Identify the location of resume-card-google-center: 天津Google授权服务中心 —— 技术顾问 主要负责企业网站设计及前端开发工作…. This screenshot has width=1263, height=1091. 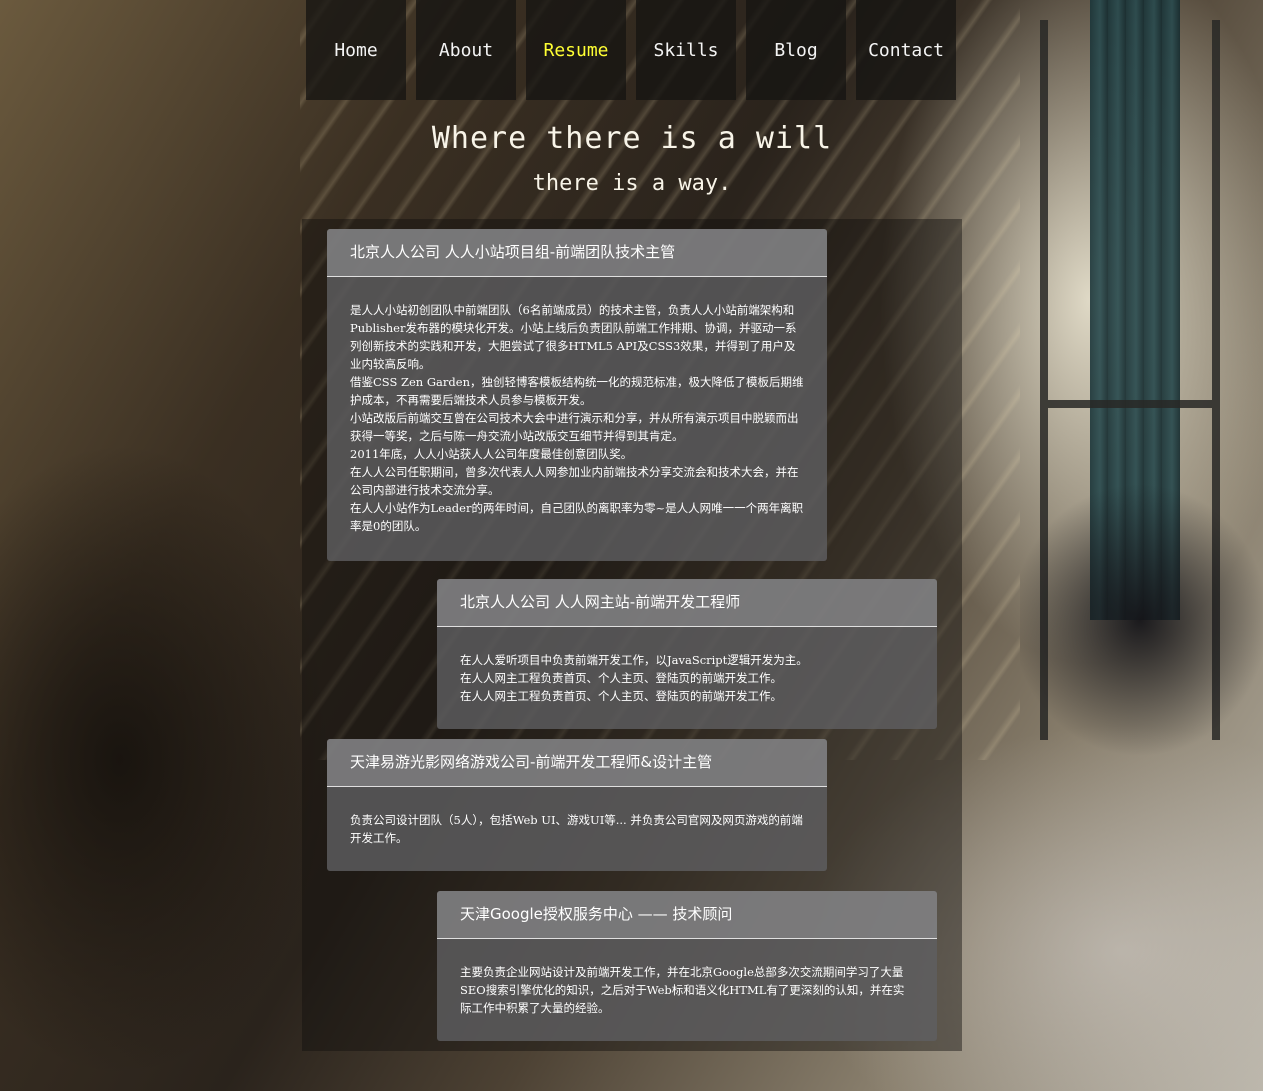
(687, 966).